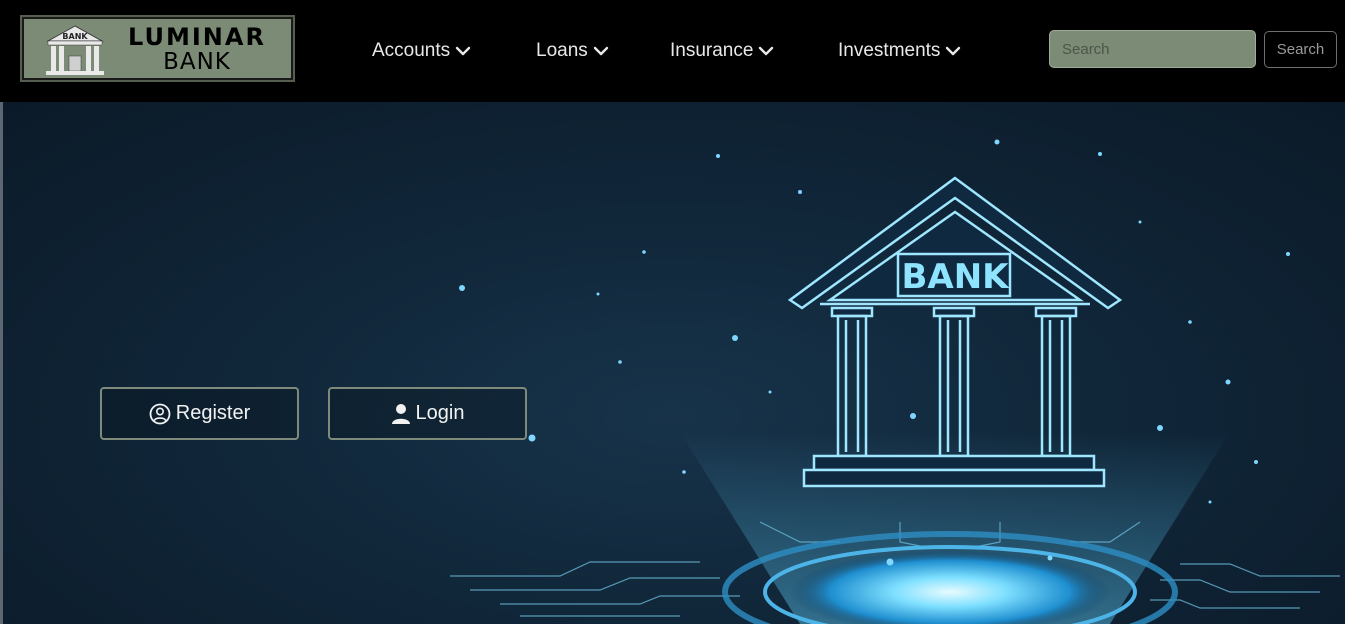  What do you see at coordinates (562, 50) in the screenshot?
I see `nav-item-label: Loans` at bounding box center [562, 50].